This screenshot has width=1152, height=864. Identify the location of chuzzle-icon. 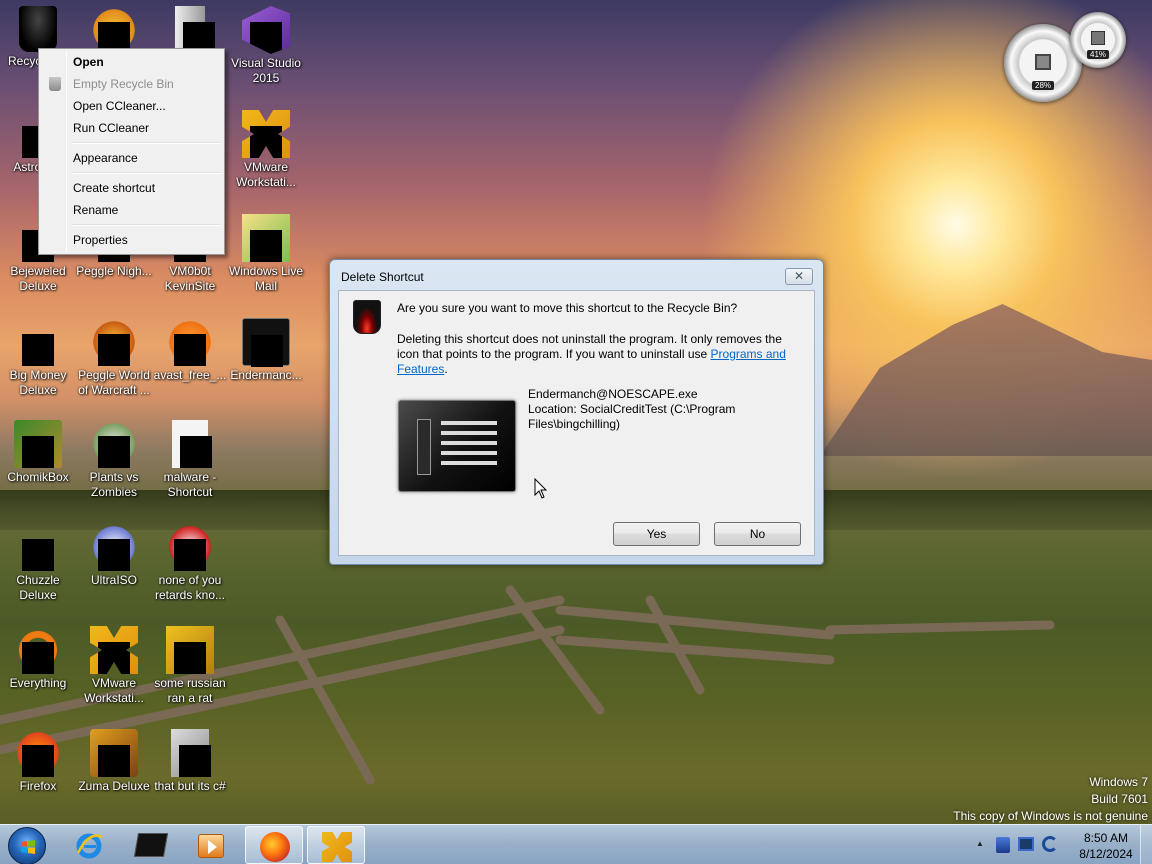
(38, 547).